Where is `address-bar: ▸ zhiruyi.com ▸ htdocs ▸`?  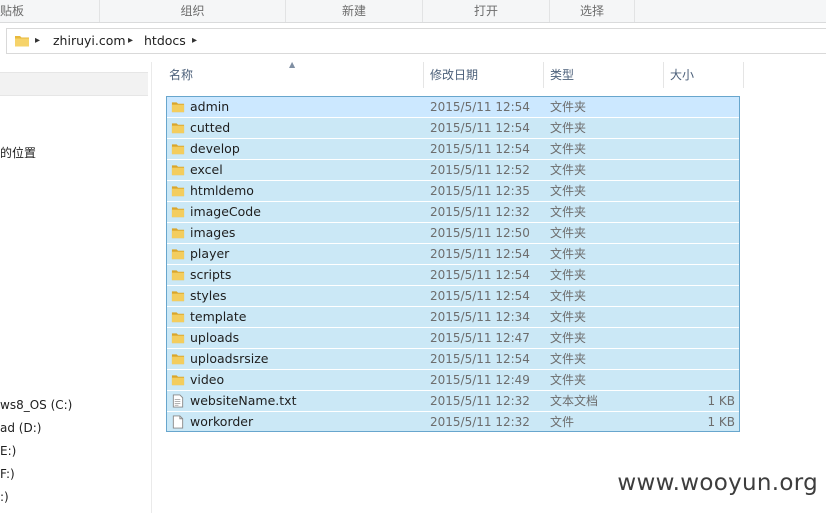 address-bar: ▸ zhiruyi.com ▸ htdocs ▸ is located at coordinates (416, 41).